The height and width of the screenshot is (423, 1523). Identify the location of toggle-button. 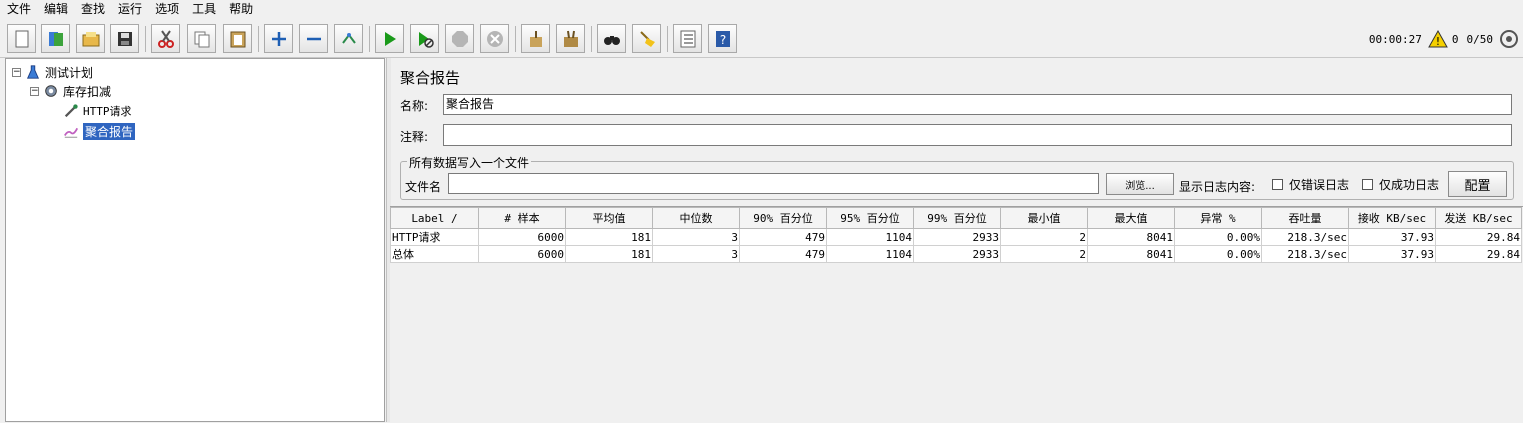
(348, 38).